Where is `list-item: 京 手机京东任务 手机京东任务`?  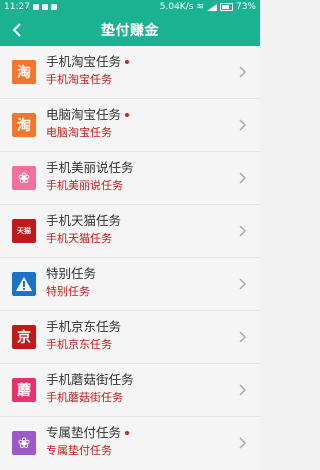
list-item: 京 手机京东任务 手机京东任务 is located at coordinates (130, 337).